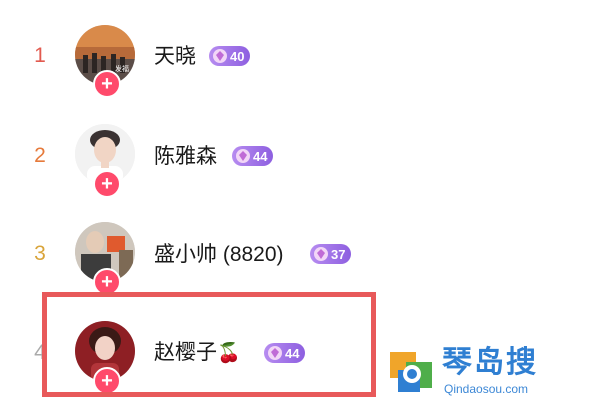 This screenshot has height=407, width=600. What do you see at coordinates (185, 157) in the screenshot?
I see `user-name: 陈雅森` at bounding box center [185, 157].